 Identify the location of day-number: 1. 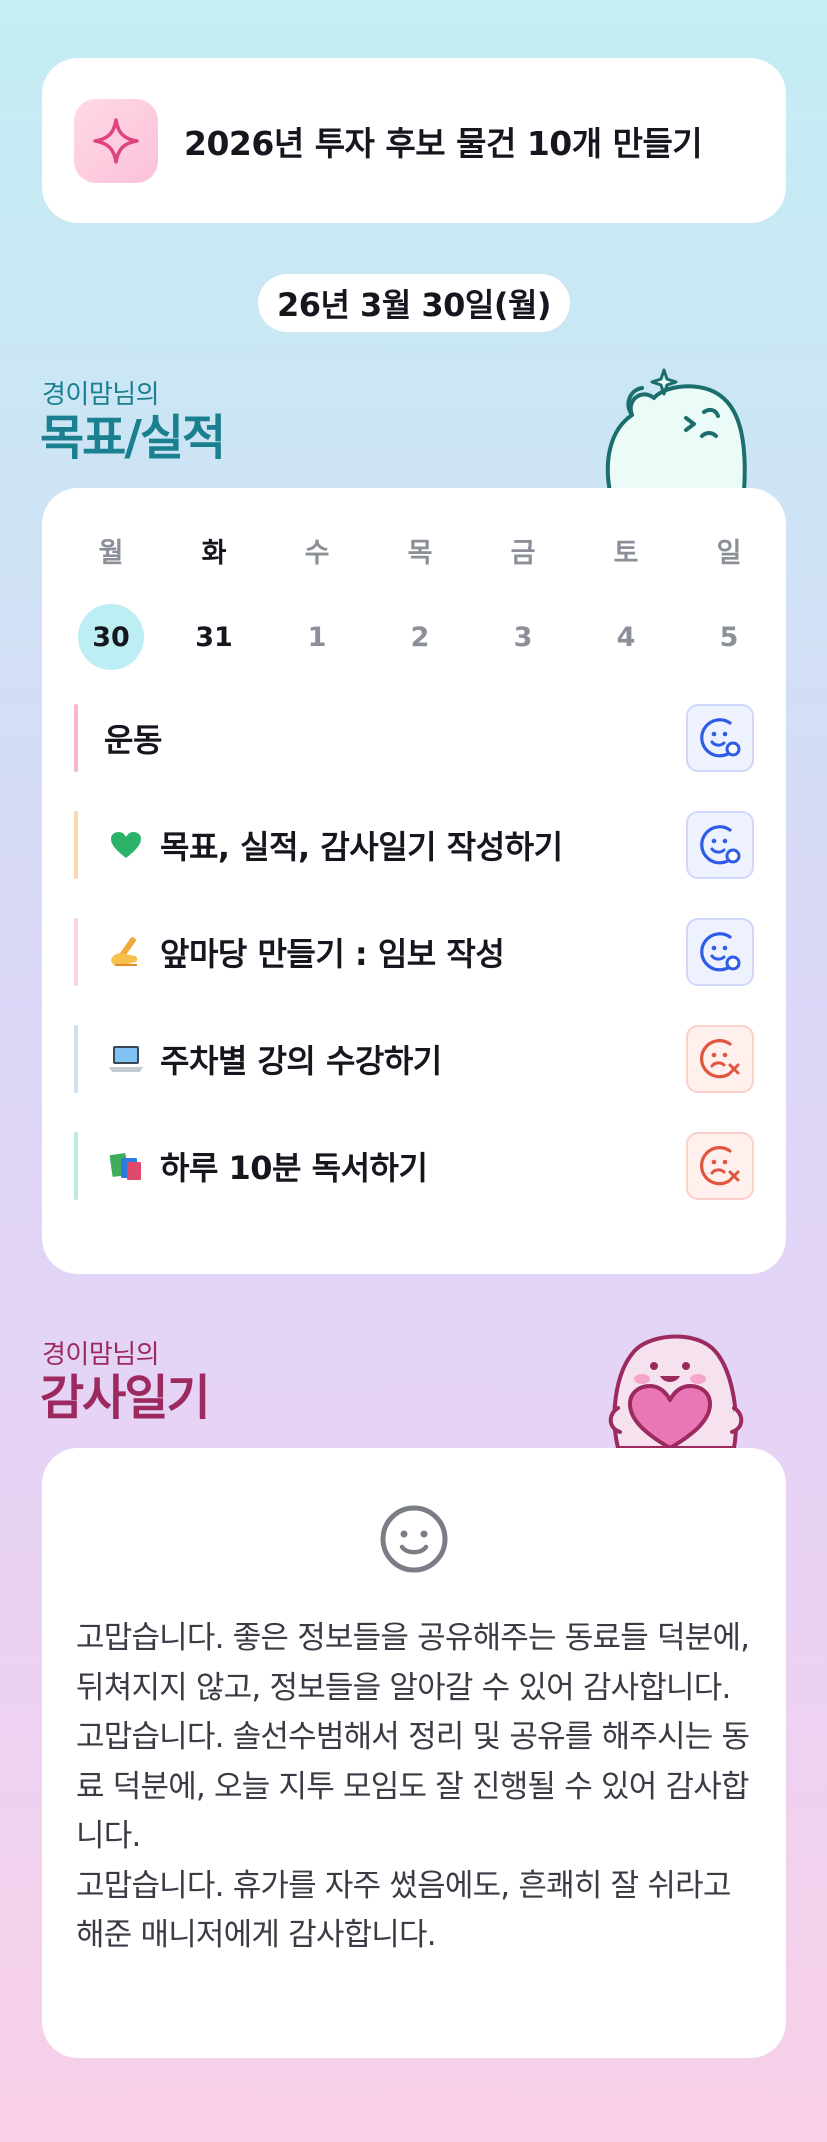
(317, 637).